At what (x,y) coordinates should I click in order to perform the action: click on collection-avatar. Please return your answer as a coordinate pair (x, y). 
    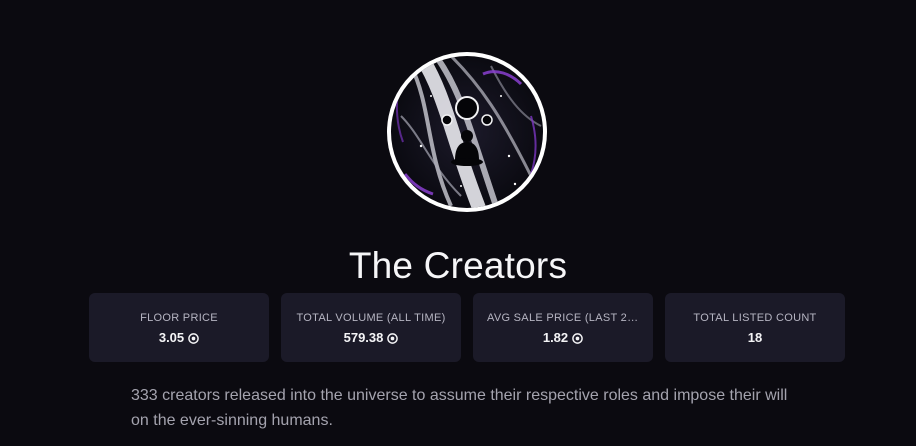
    Looking at the image, I should click on (467, 132).